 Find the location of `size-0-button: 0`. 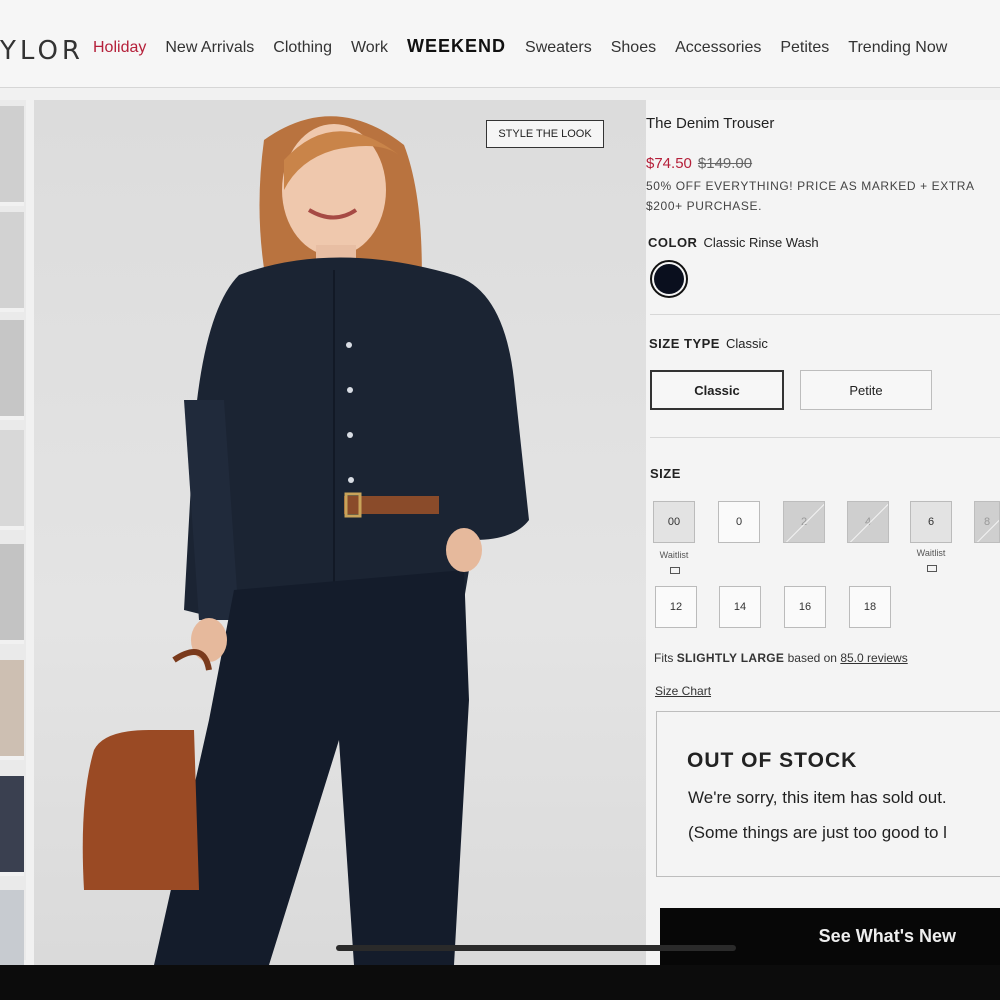

size-0-button: 0 is located at coordinates (739, 522).